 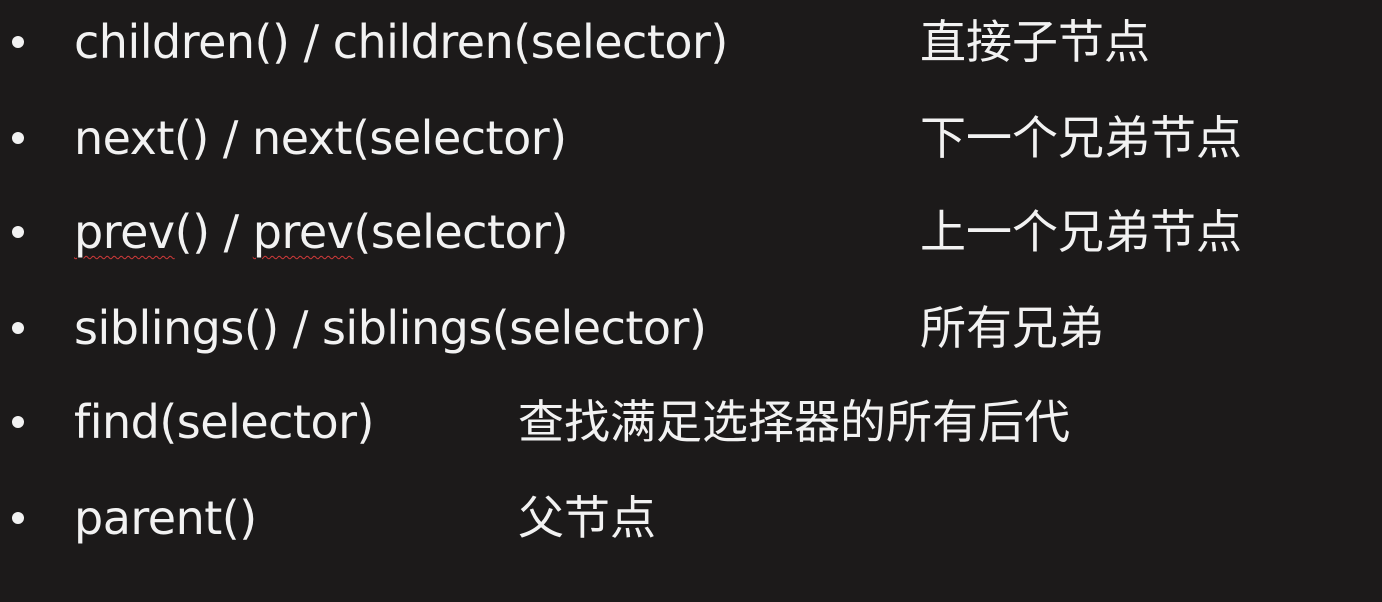 I want to click on list-item-prev: prev() / prev(selector) 上一个兄弟节点, so click(x=691, y=231).